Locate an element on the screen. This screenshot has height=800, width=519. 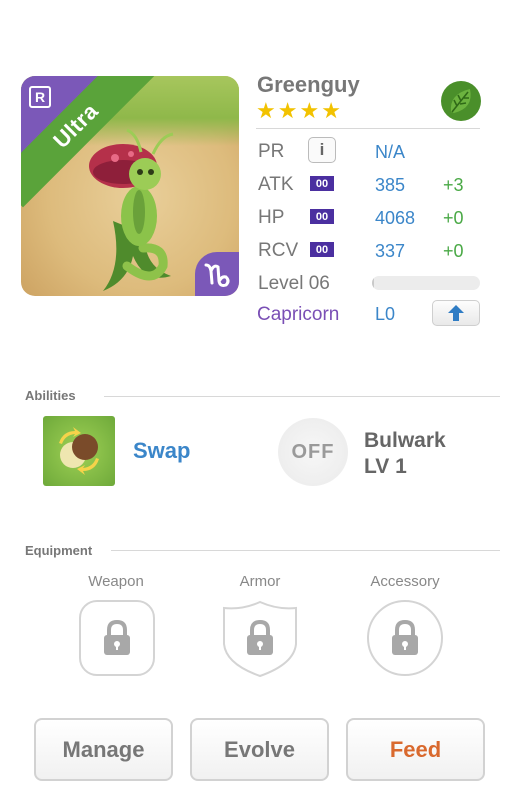
weapon-slot is located at coordinates (117, 638).